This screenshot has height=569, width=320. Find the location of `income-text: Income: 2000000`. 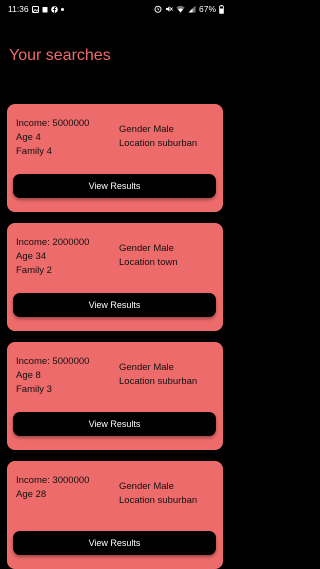

income-text: Income: 2000000 is located at coordinates (53, 242).